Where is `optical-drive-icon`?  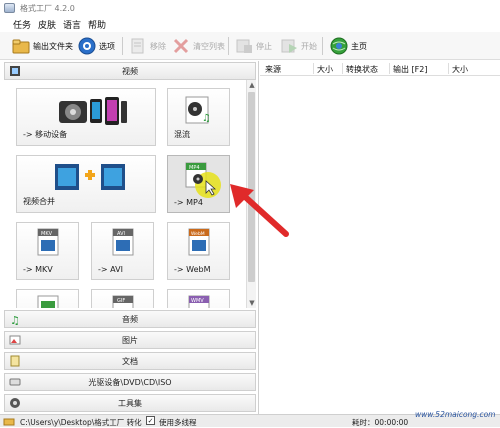 optical-drive-icon is located at coordinates (15, 382).